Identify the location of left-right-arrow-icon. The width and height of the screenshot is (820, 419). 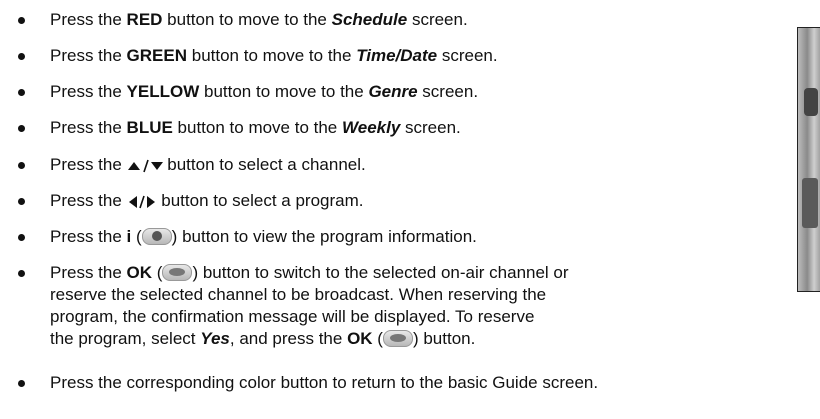
(141, 201).